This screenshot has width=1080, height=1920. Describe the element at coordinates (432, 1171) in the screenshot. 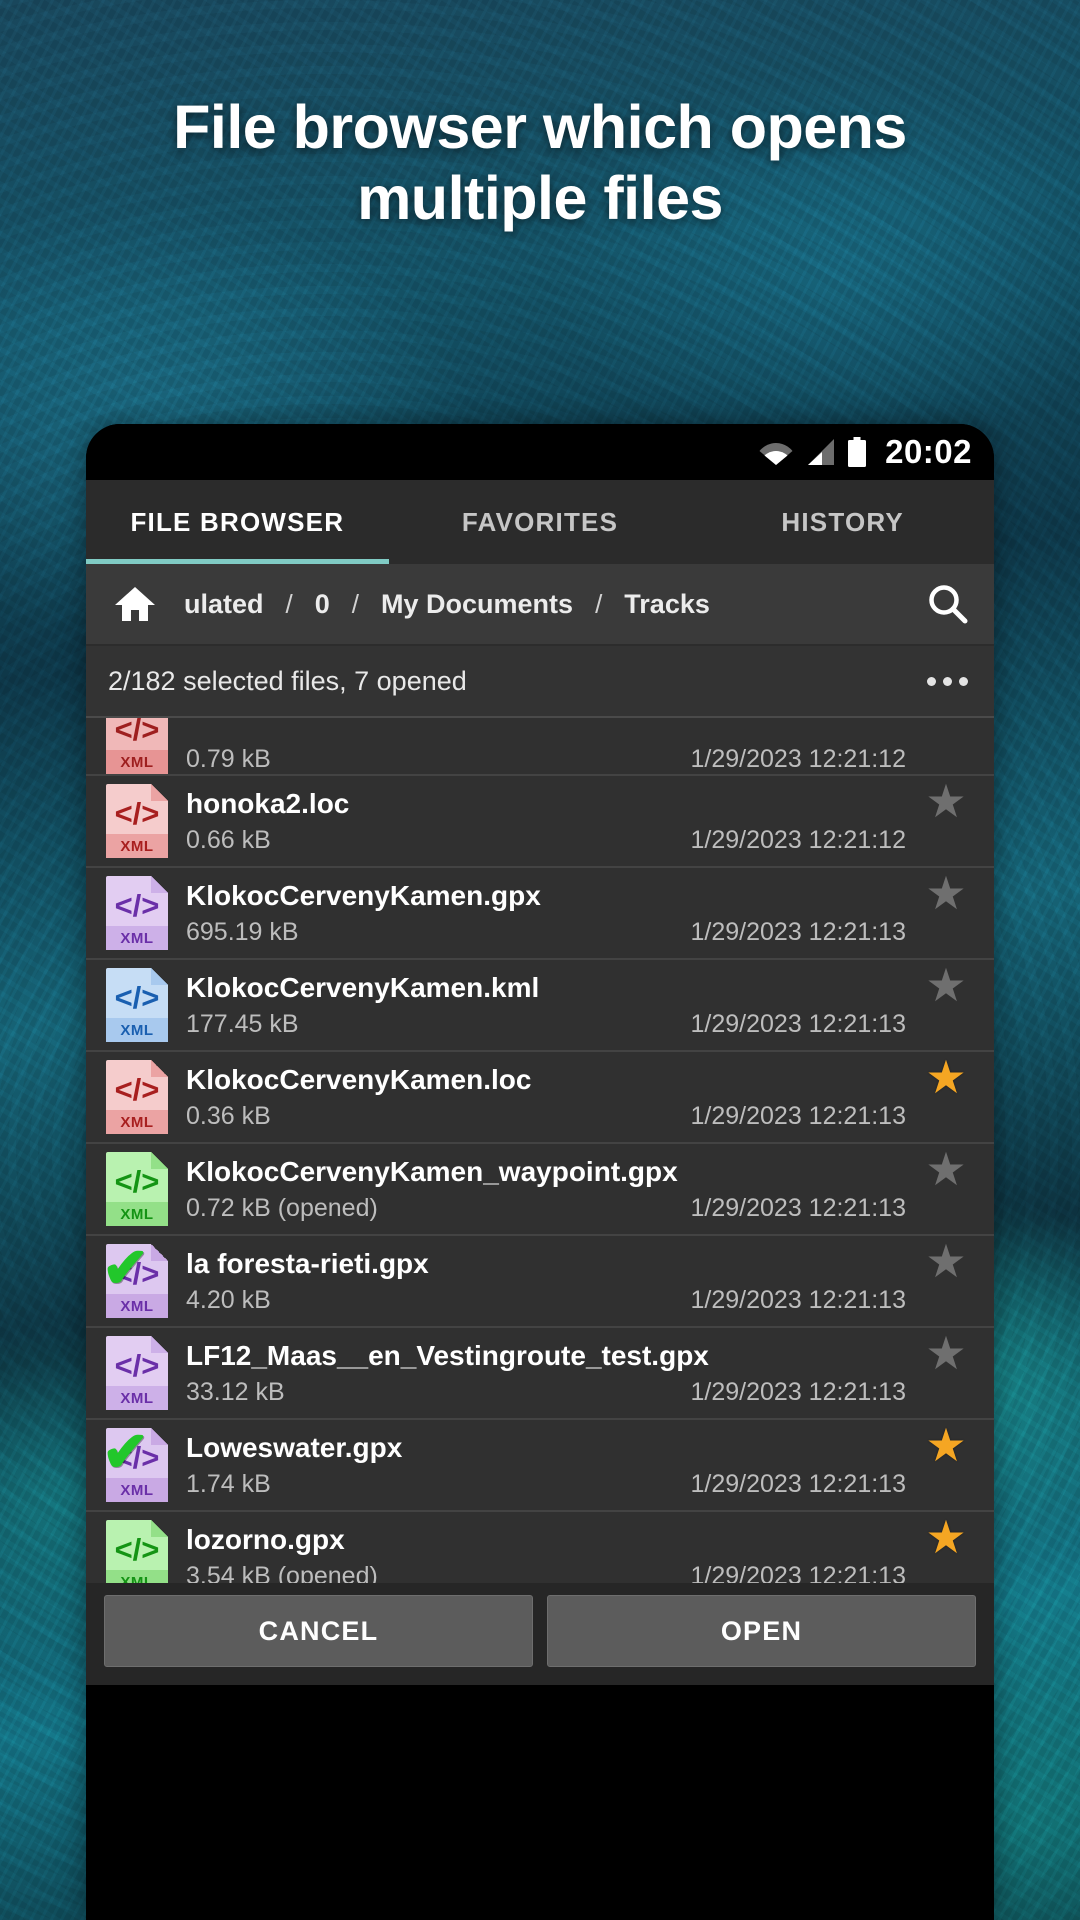

I see `file-name: KlokocCervenyKamen_waypoint.gpx` at that location.